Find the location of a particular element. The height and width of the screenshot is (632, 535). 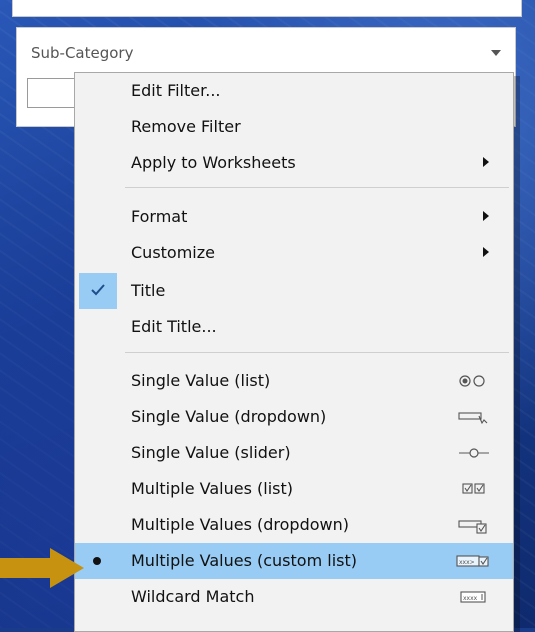

wildcard-icon: xxxx is located at coordinates (473, 597).